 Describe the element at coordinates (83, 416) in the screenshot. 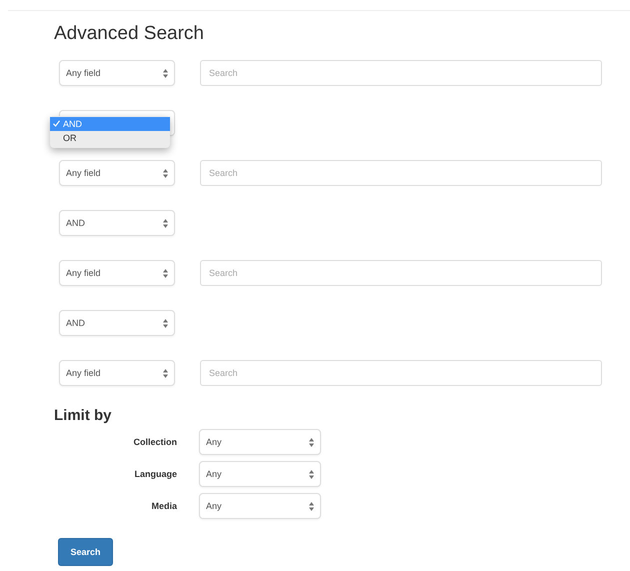

I see `section-heading: Limit by` at that location.